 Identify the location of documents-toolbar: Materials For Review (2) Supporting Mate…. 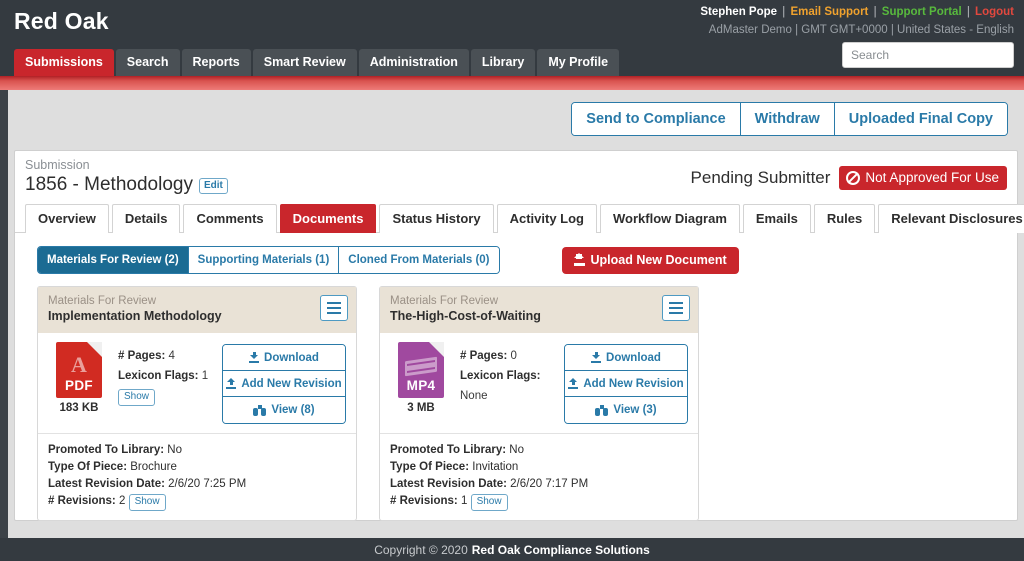
(516, 253).